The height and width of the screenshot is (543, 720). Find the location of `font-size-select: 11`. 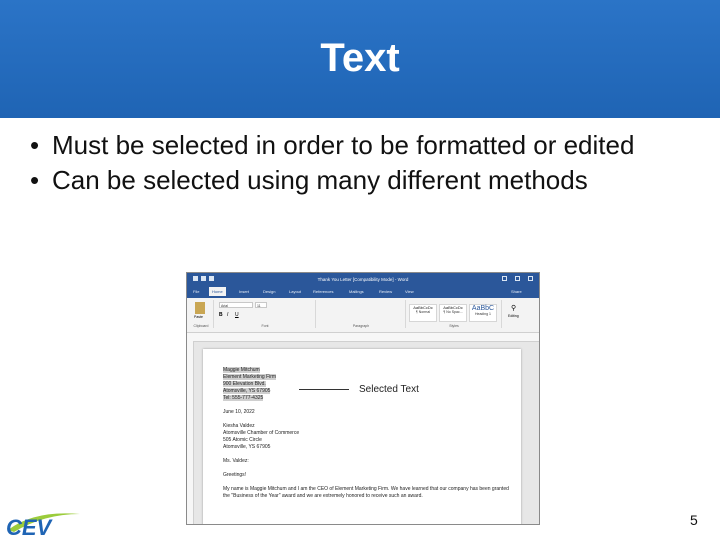

font-size-select: 11 is located at coordinates (261, 305).